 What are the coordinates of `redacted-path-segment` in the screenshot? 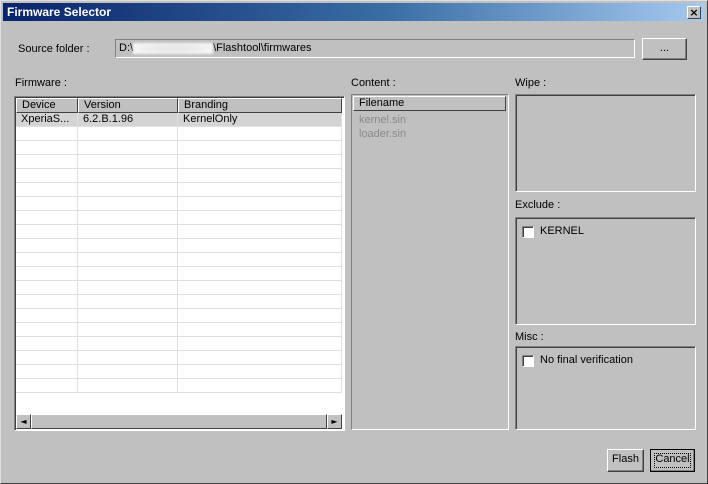 It's located at (173, 48).